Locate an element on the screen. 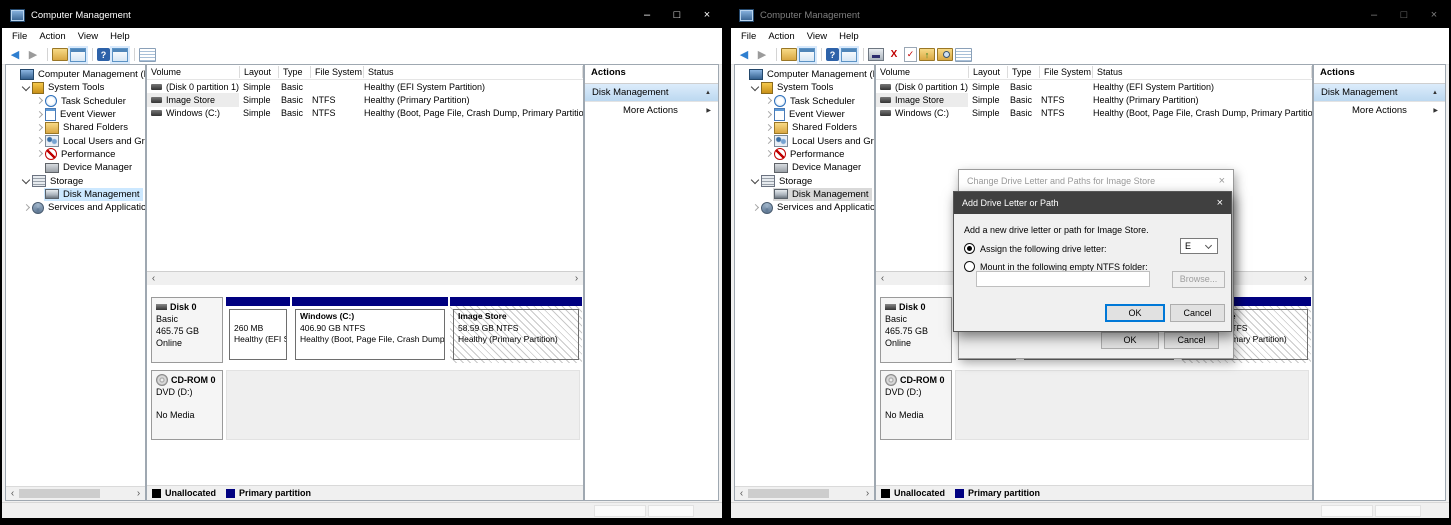  radio-unselected-icon is located at coordinates (969, 266).